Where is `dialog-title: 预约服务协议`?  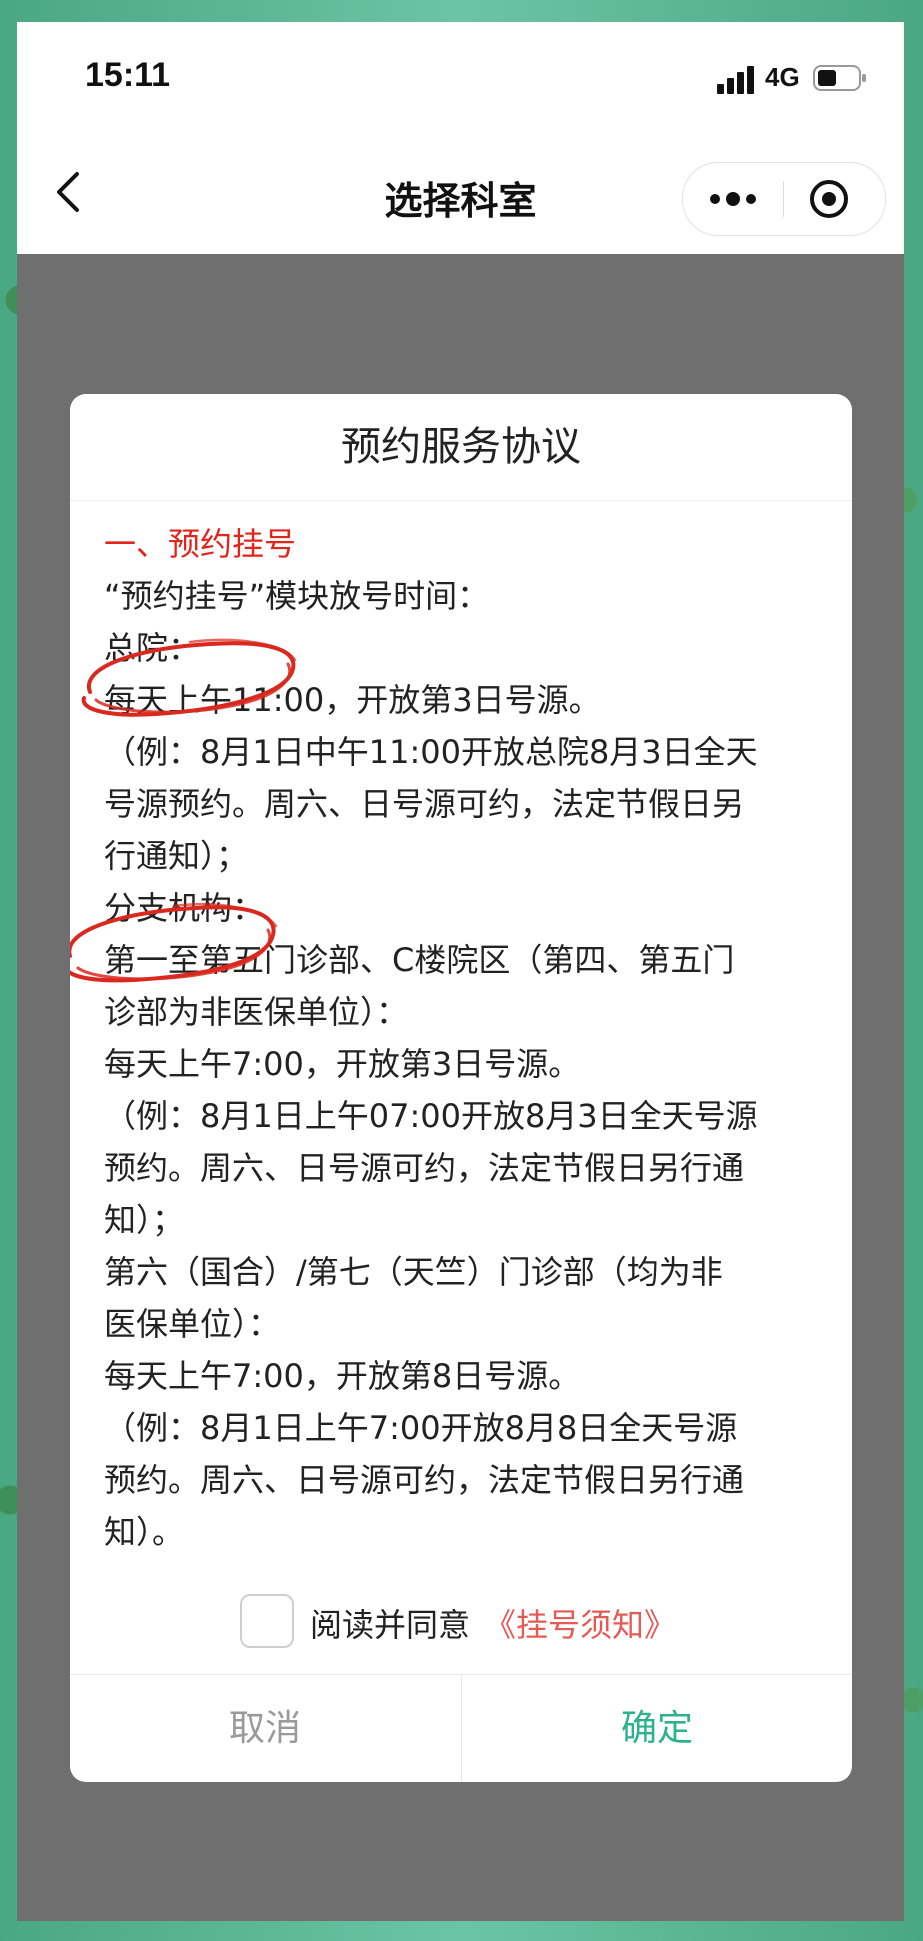 dialog-title: 预约服务协议 is located at coordinates (461, 447).